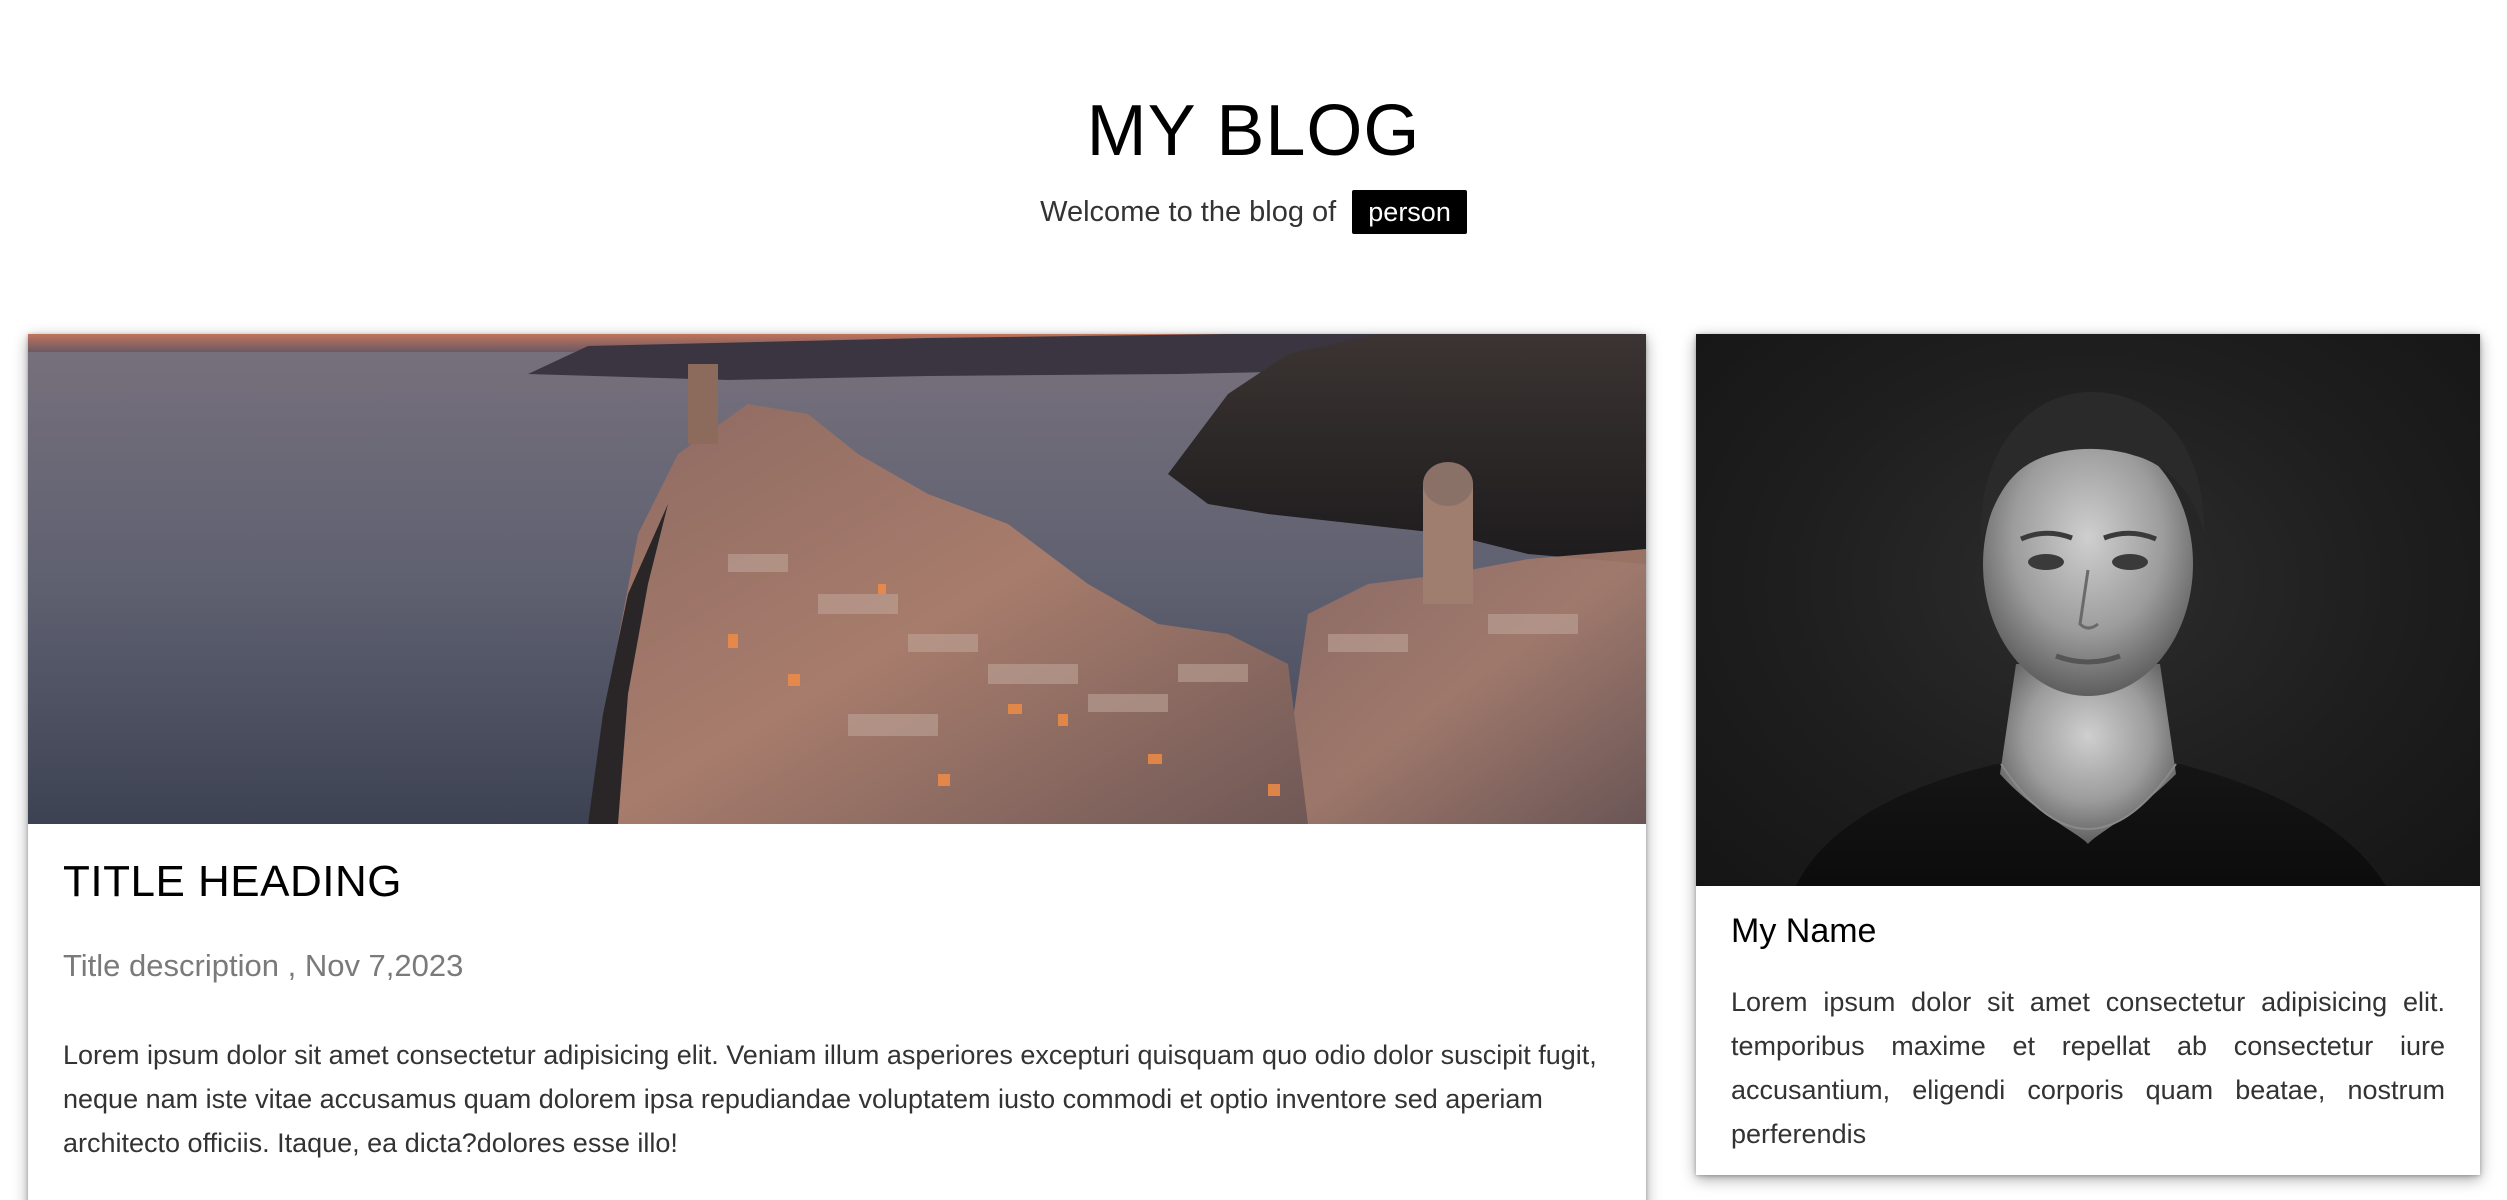 This screenshot has width=2507, height=1200. What do you see at coordinates (1188, 212) in the screenshot?
I see `tagline-text: Welcome to the blog of` at bounding box center [1188, 212].